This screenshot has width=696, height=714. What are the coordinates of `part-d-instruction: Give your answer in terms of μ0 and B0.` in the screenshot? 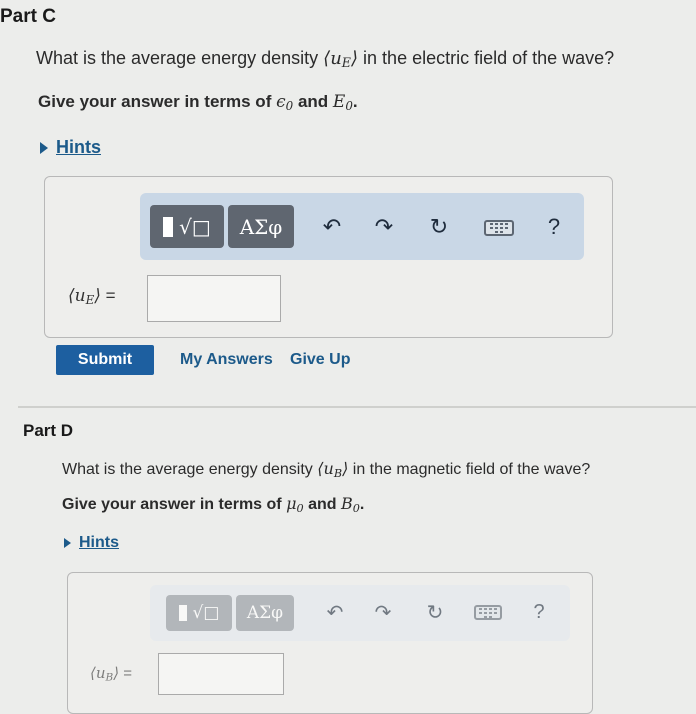 It's located at (213, 504).